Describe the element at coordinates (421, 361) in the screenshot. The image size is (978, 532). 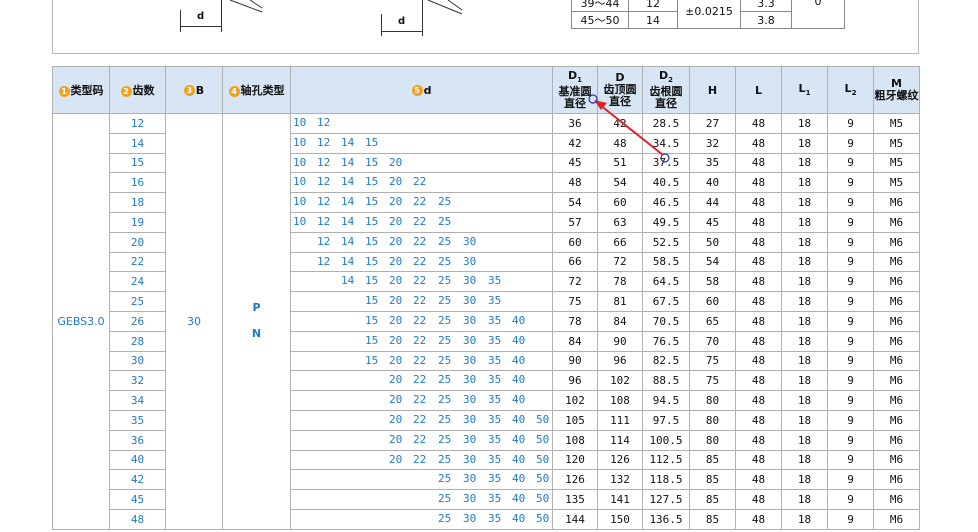
I see `d-values-cell: 15 20 22 25 30 35 40` at that location.